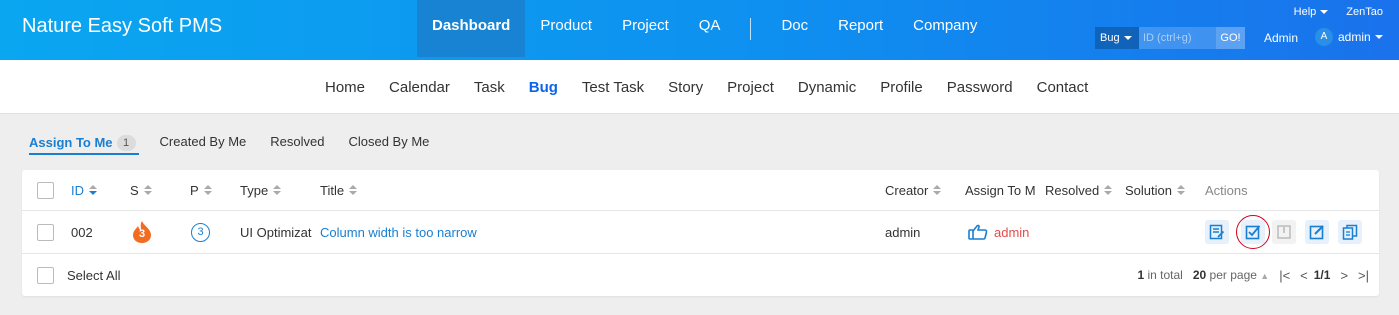 The width and height of the screenshot is (1399, 315). What do you see at coordinates (710, 28) in the screenshot?
I see `nav-qa: QA` at bounding box center [710, 28].